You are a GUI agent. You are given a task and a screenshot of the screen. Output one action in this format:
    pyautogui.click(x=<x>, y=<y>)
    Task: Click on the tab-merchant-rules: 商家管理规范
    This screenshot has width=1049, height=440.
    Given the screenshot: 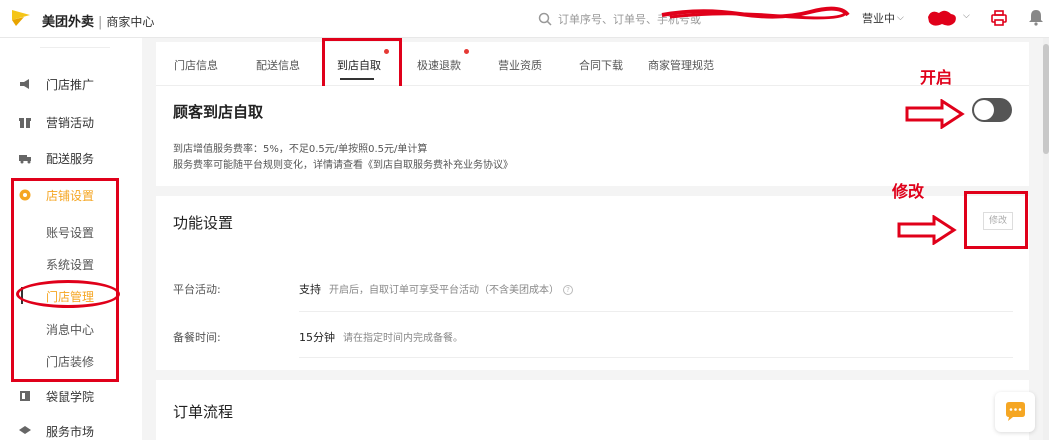 What is the action you would take?
    pyautogui.click(x=681, y=65)
    